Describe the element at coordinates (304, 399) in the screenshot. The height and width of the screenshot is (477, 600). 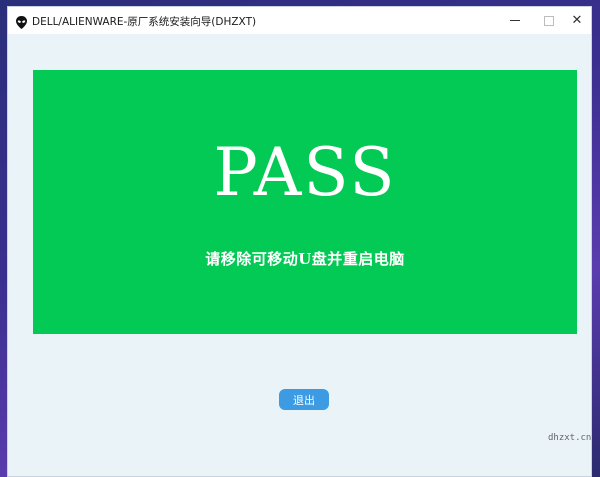
I see `exit-button: 退出` at that location.